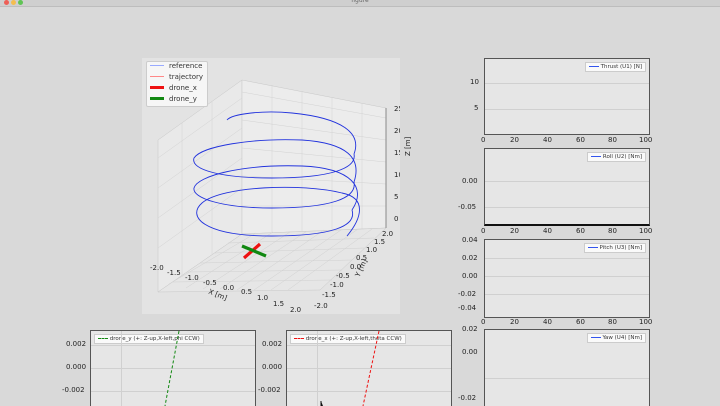  I want to click on yaw-legend-label: Yaw (U4) [Nm], so click(622, 338).